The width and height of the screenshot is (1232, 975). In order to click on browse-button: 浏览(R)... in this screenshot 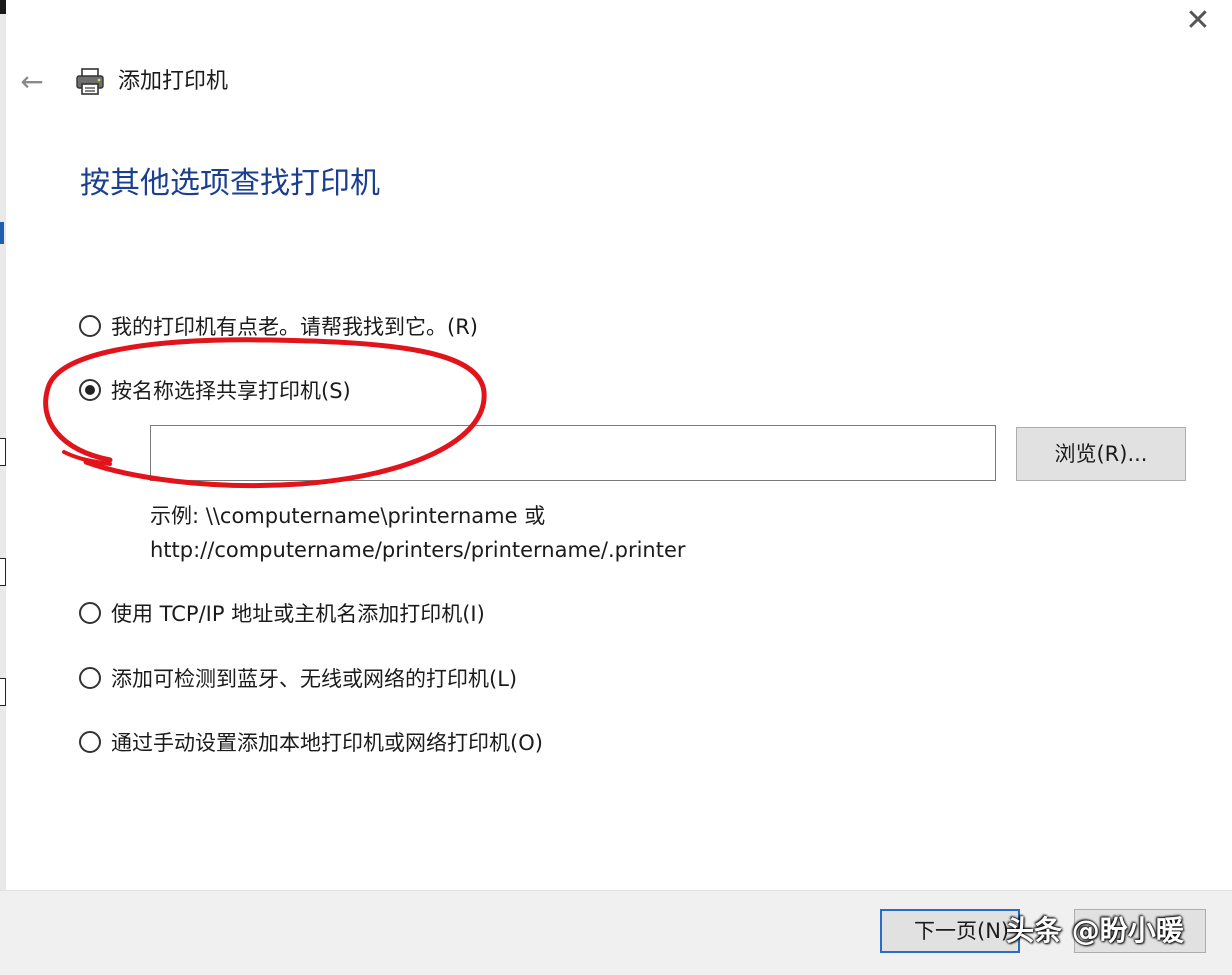, I will do `click(1101, 454)`.